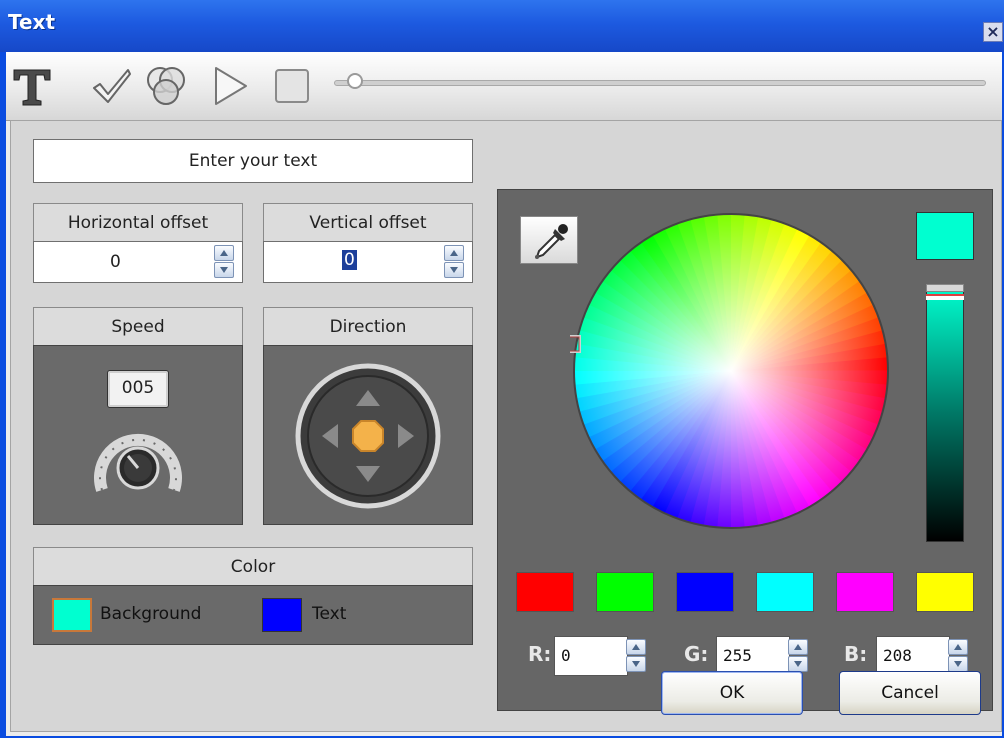 This screenshot has width=1004, height=738. I want to click on vertical-offset-field: 0, so click(368, 262).